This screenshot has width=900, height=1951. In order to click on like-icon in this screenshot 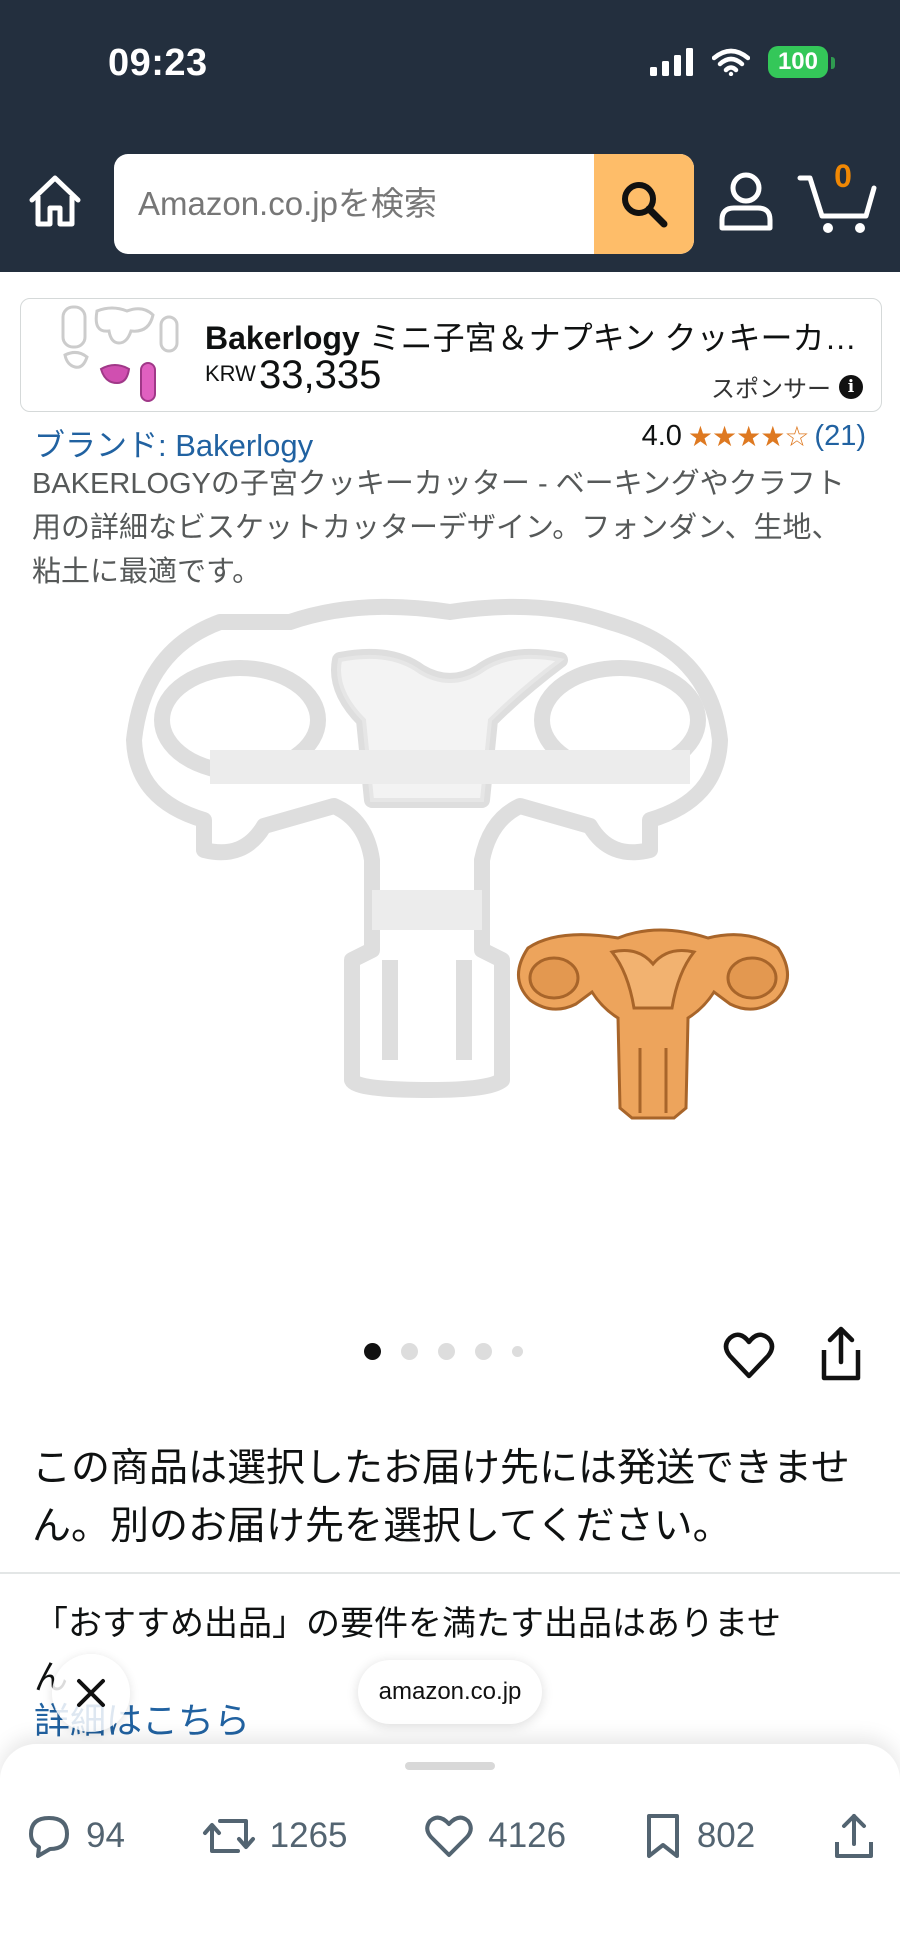, I will do `click(449, 1836)`.